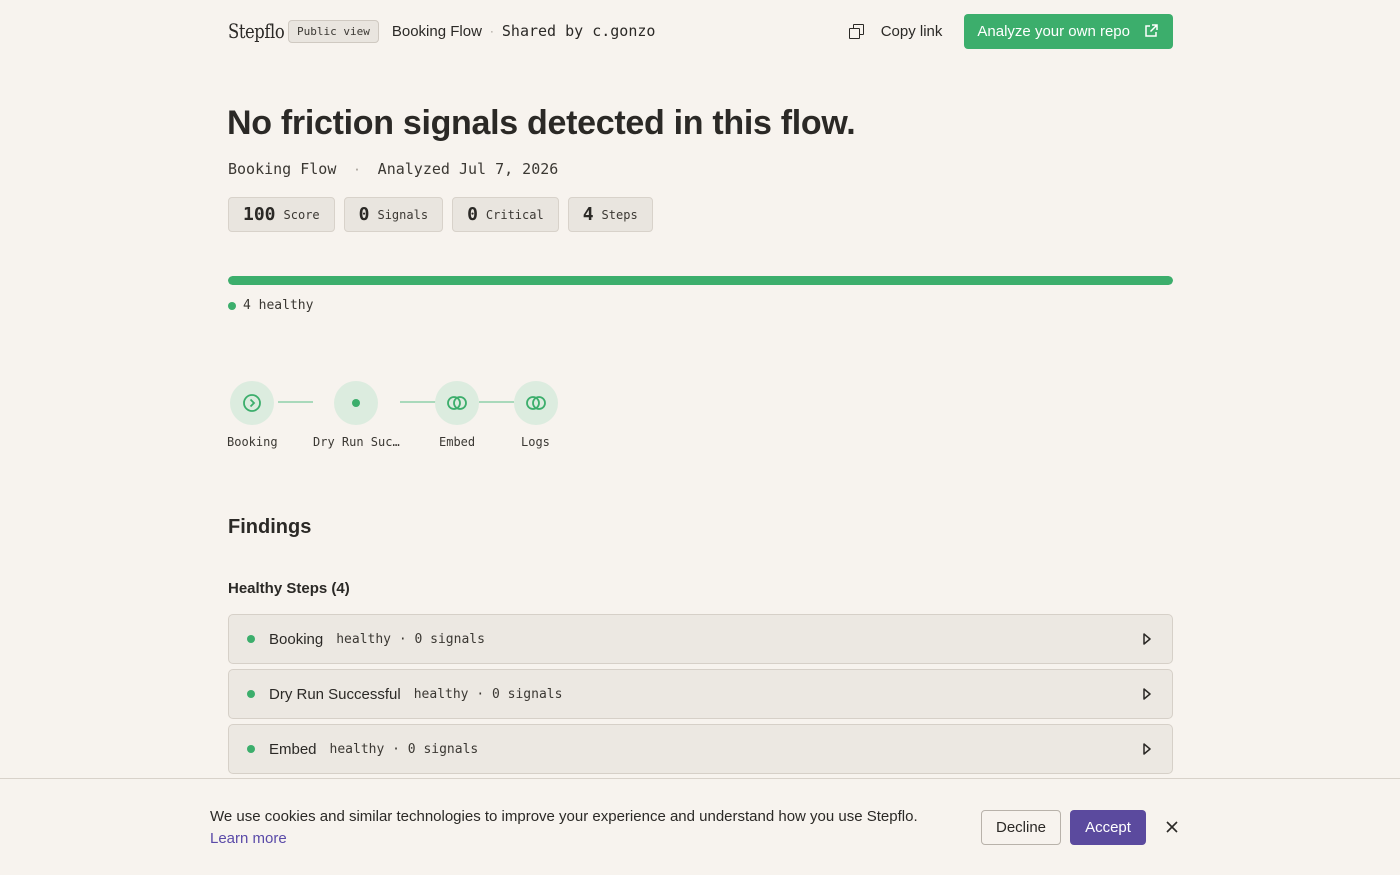 The height and width of the screenshot is (875, 1400). I want to click on stat-label: Signals, so click(403, 214).